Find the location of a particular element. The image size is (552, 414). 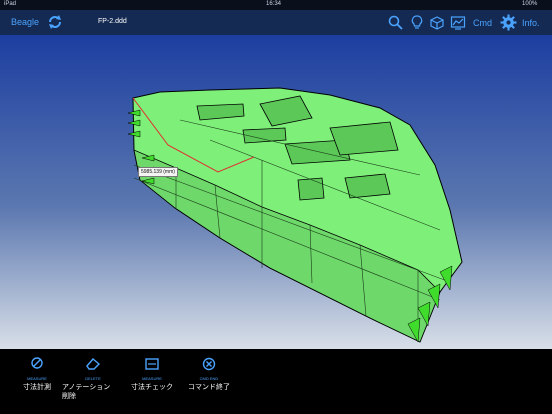

sync-icon is located at coordinates (55, 22).